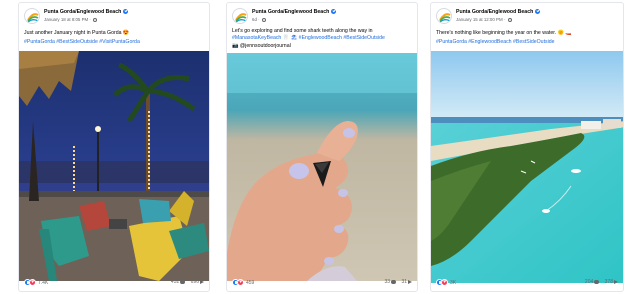 Image resolution: width=628 pixels, height=294 pixels. What do you see at coordinates (406, 282) in the screenshot?
I see `share-count: 31` at bounding box center [406, 282].